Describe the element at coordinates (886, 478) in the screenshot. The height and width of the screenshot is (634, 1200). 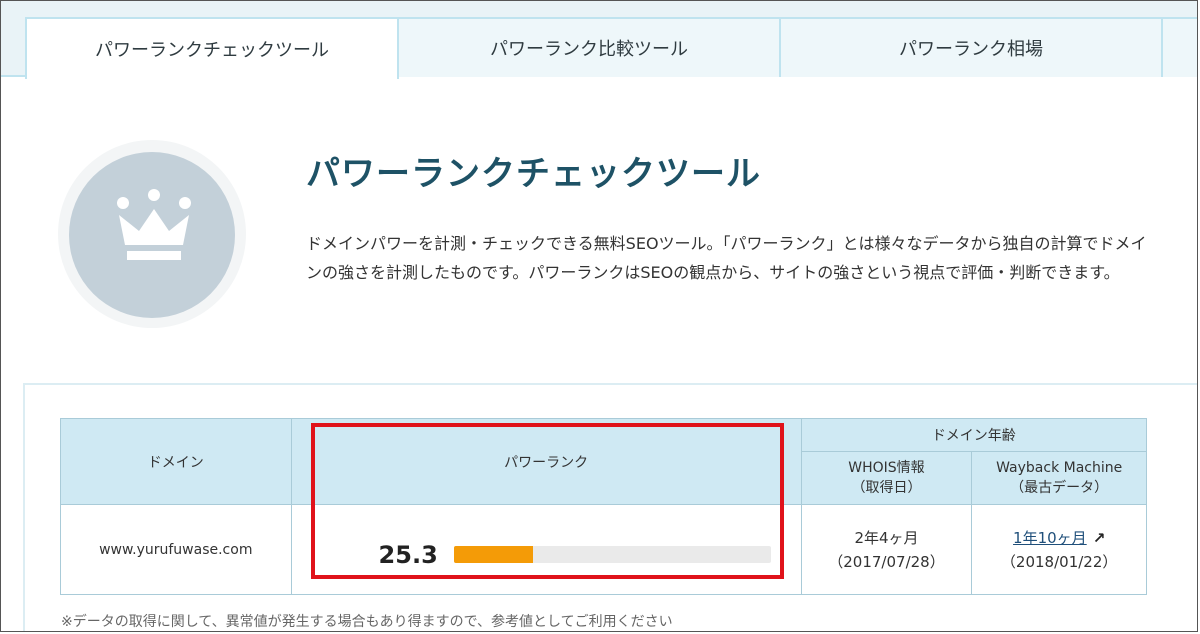
I see `header-whois: WHOIS情報 （取得日）` at that location.